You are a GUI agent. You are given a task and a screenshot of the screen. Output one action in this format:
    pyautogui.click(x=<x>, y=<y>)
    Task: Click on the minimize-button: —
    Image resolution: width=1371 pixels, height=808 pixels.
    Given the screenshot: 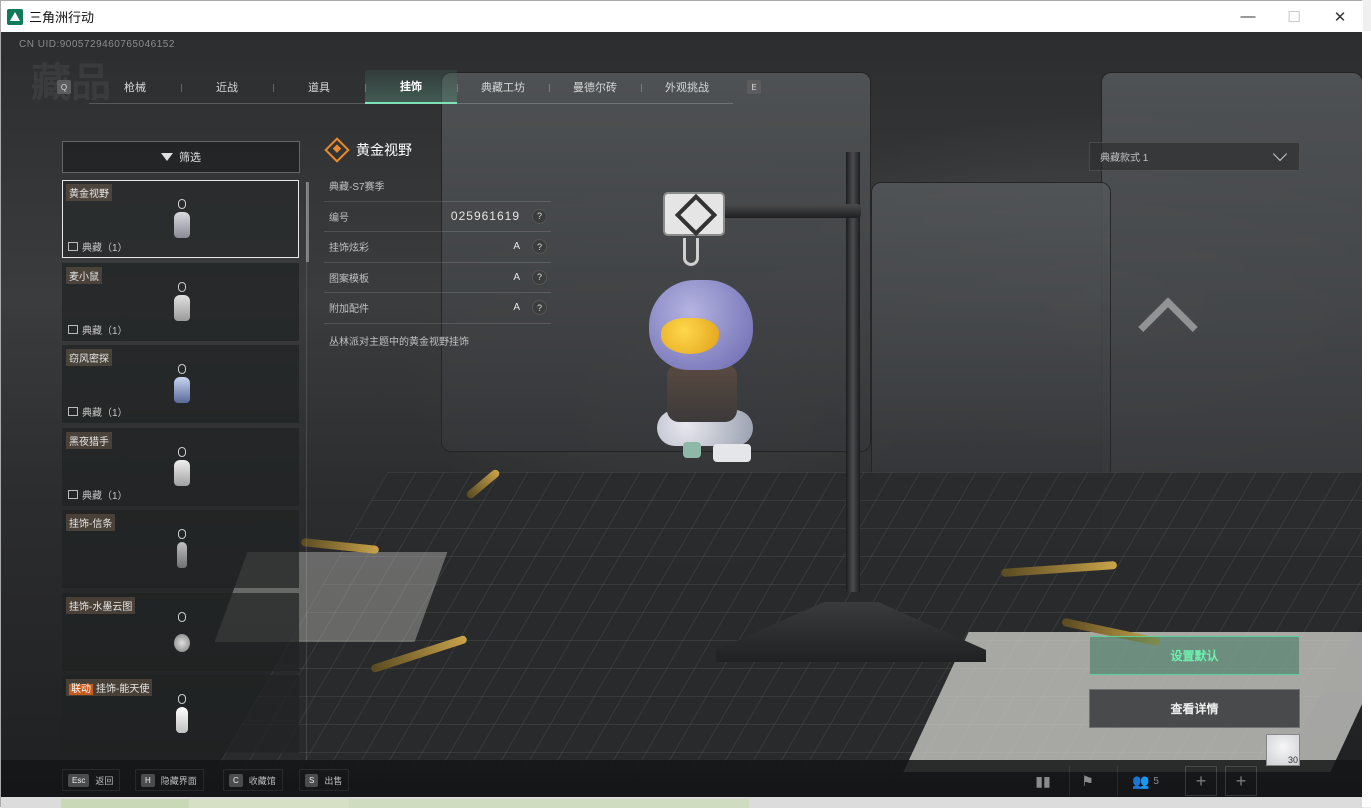 What is the action you would take?
    pyautogui.click(x=1248, y=16)
    